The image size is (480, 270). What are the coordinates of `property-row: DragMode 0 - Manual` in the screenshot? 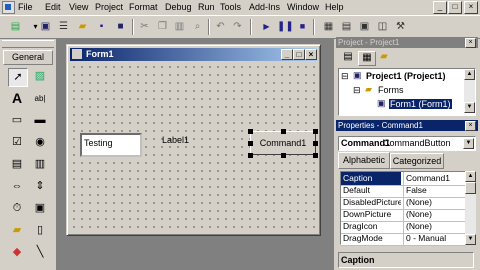 It's located at (403, 239).